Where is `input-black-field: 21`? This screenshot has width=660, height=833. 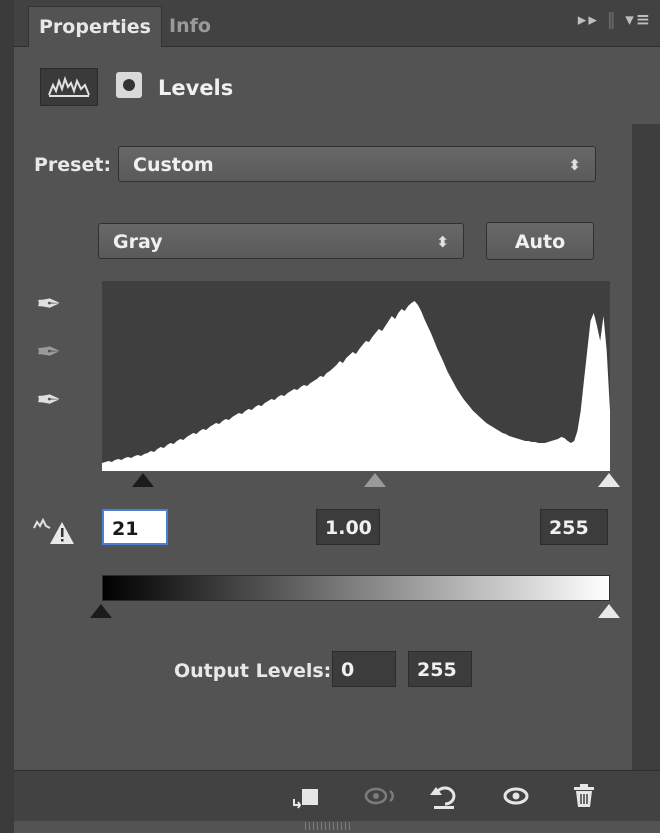 input-black-field: 21 is located at coordinates (135, 527).